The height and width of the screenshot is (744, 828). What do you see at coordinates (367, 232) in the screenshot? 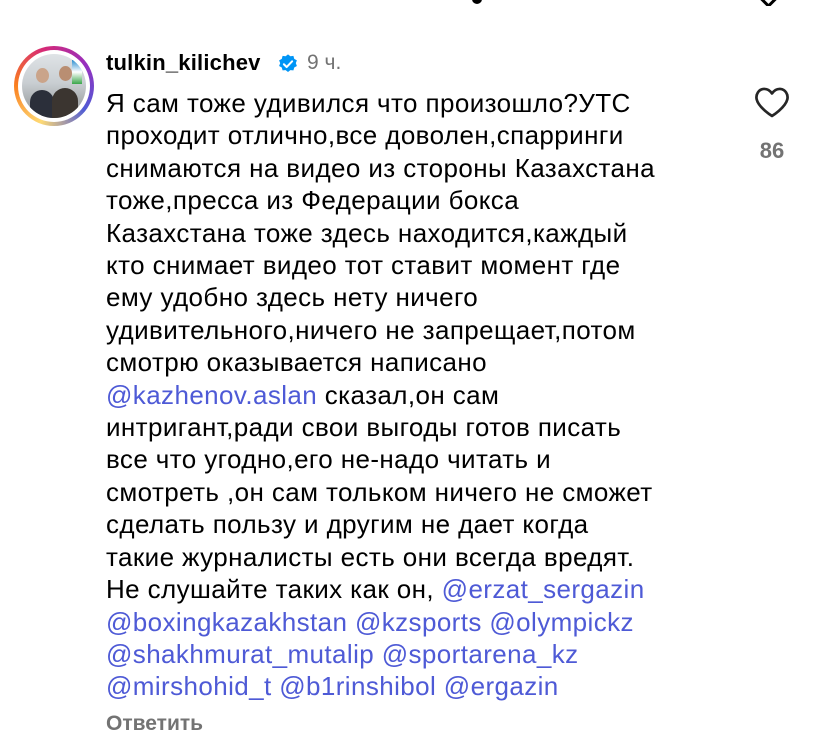
I see `comment-text-segment: Казахстана тоже здесь находится,каждый` at bounding box center [367, 232].